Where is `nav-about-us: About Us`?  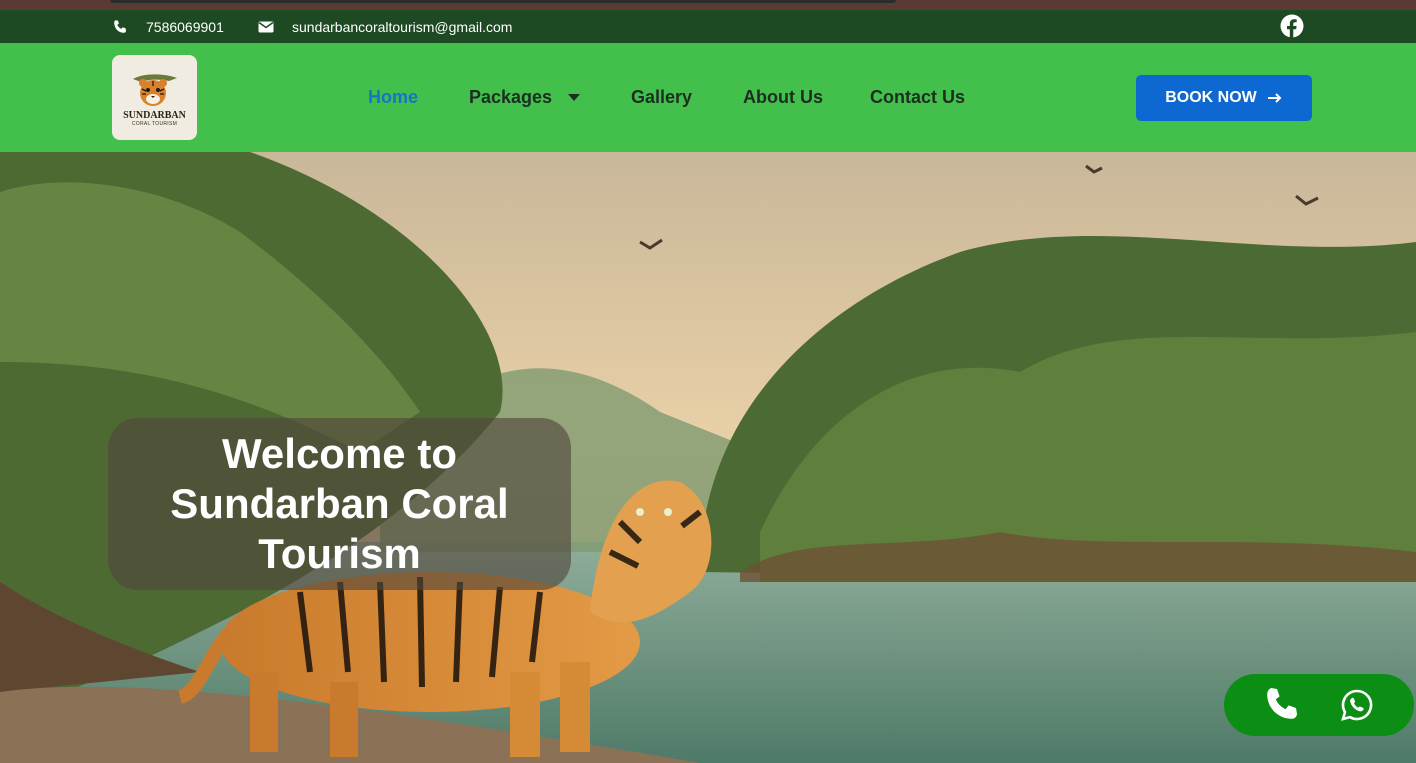 nav-about-us: About Us is located at coordinates (783, 97).